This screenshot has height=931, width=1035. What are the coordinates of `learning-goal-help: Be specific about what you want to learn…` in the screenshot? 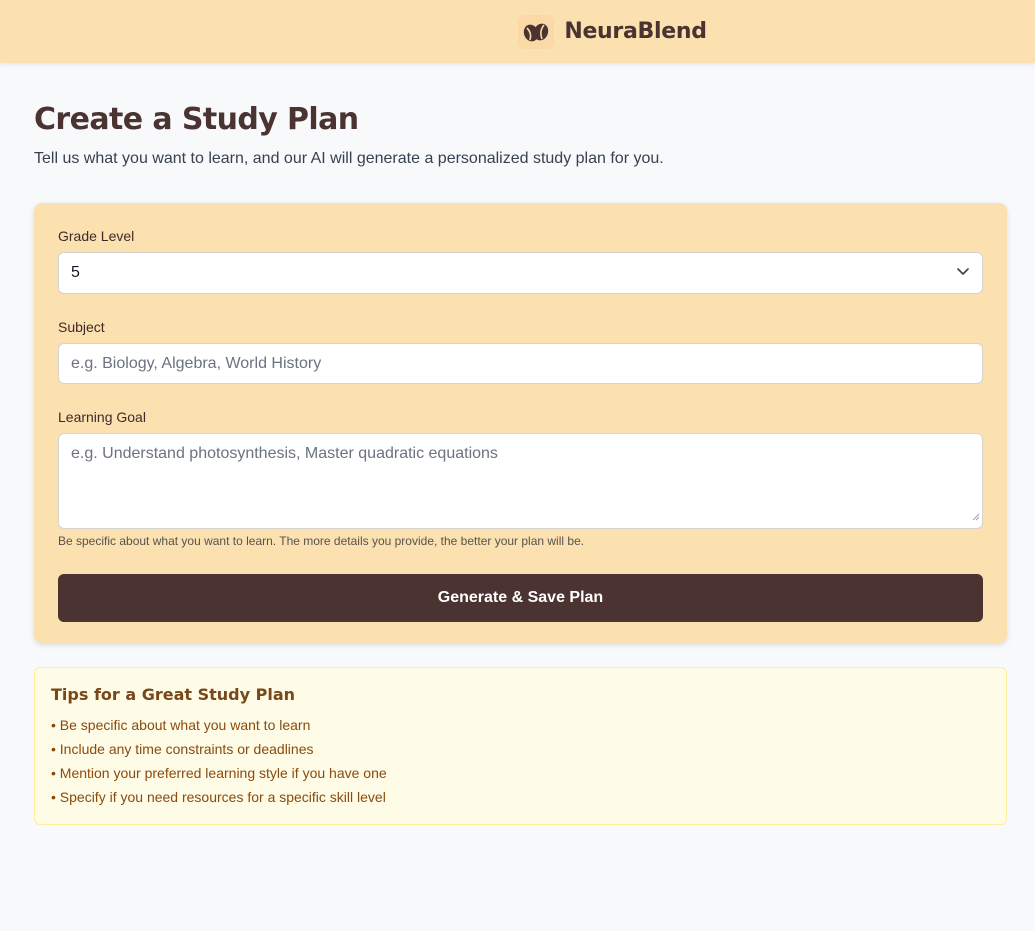 It's located at (321, 541).